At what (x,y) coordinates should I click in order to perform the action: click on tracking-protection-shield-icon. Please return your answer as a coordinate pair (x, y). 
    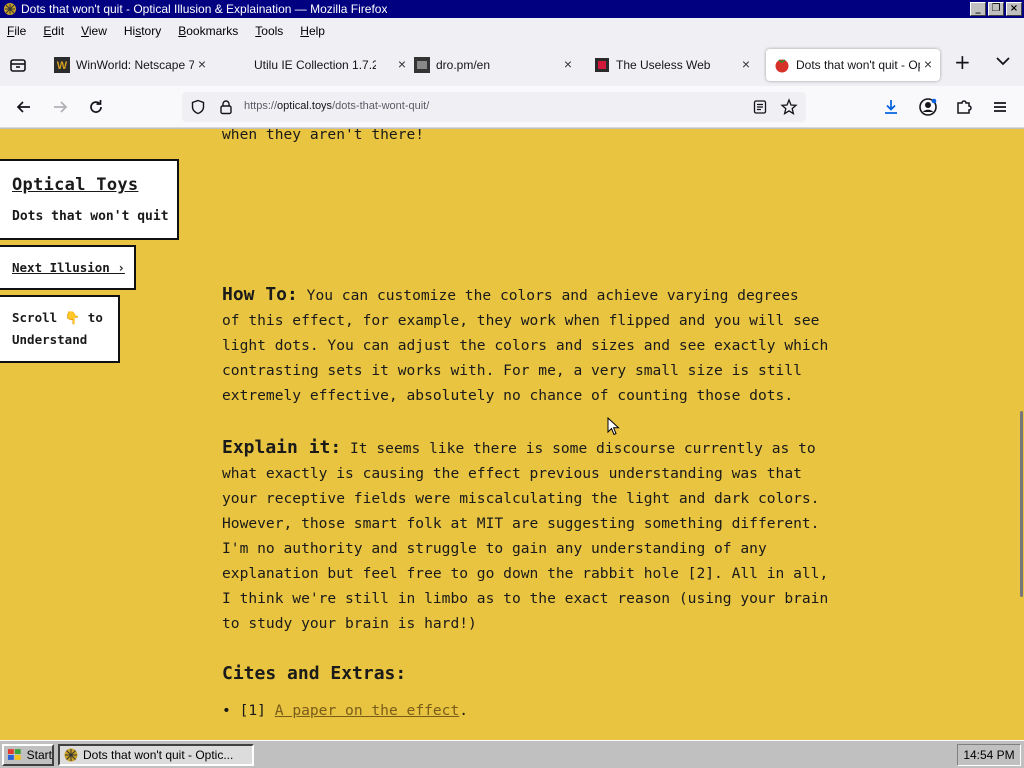
    Looking at the image, I should click on (198, 108).